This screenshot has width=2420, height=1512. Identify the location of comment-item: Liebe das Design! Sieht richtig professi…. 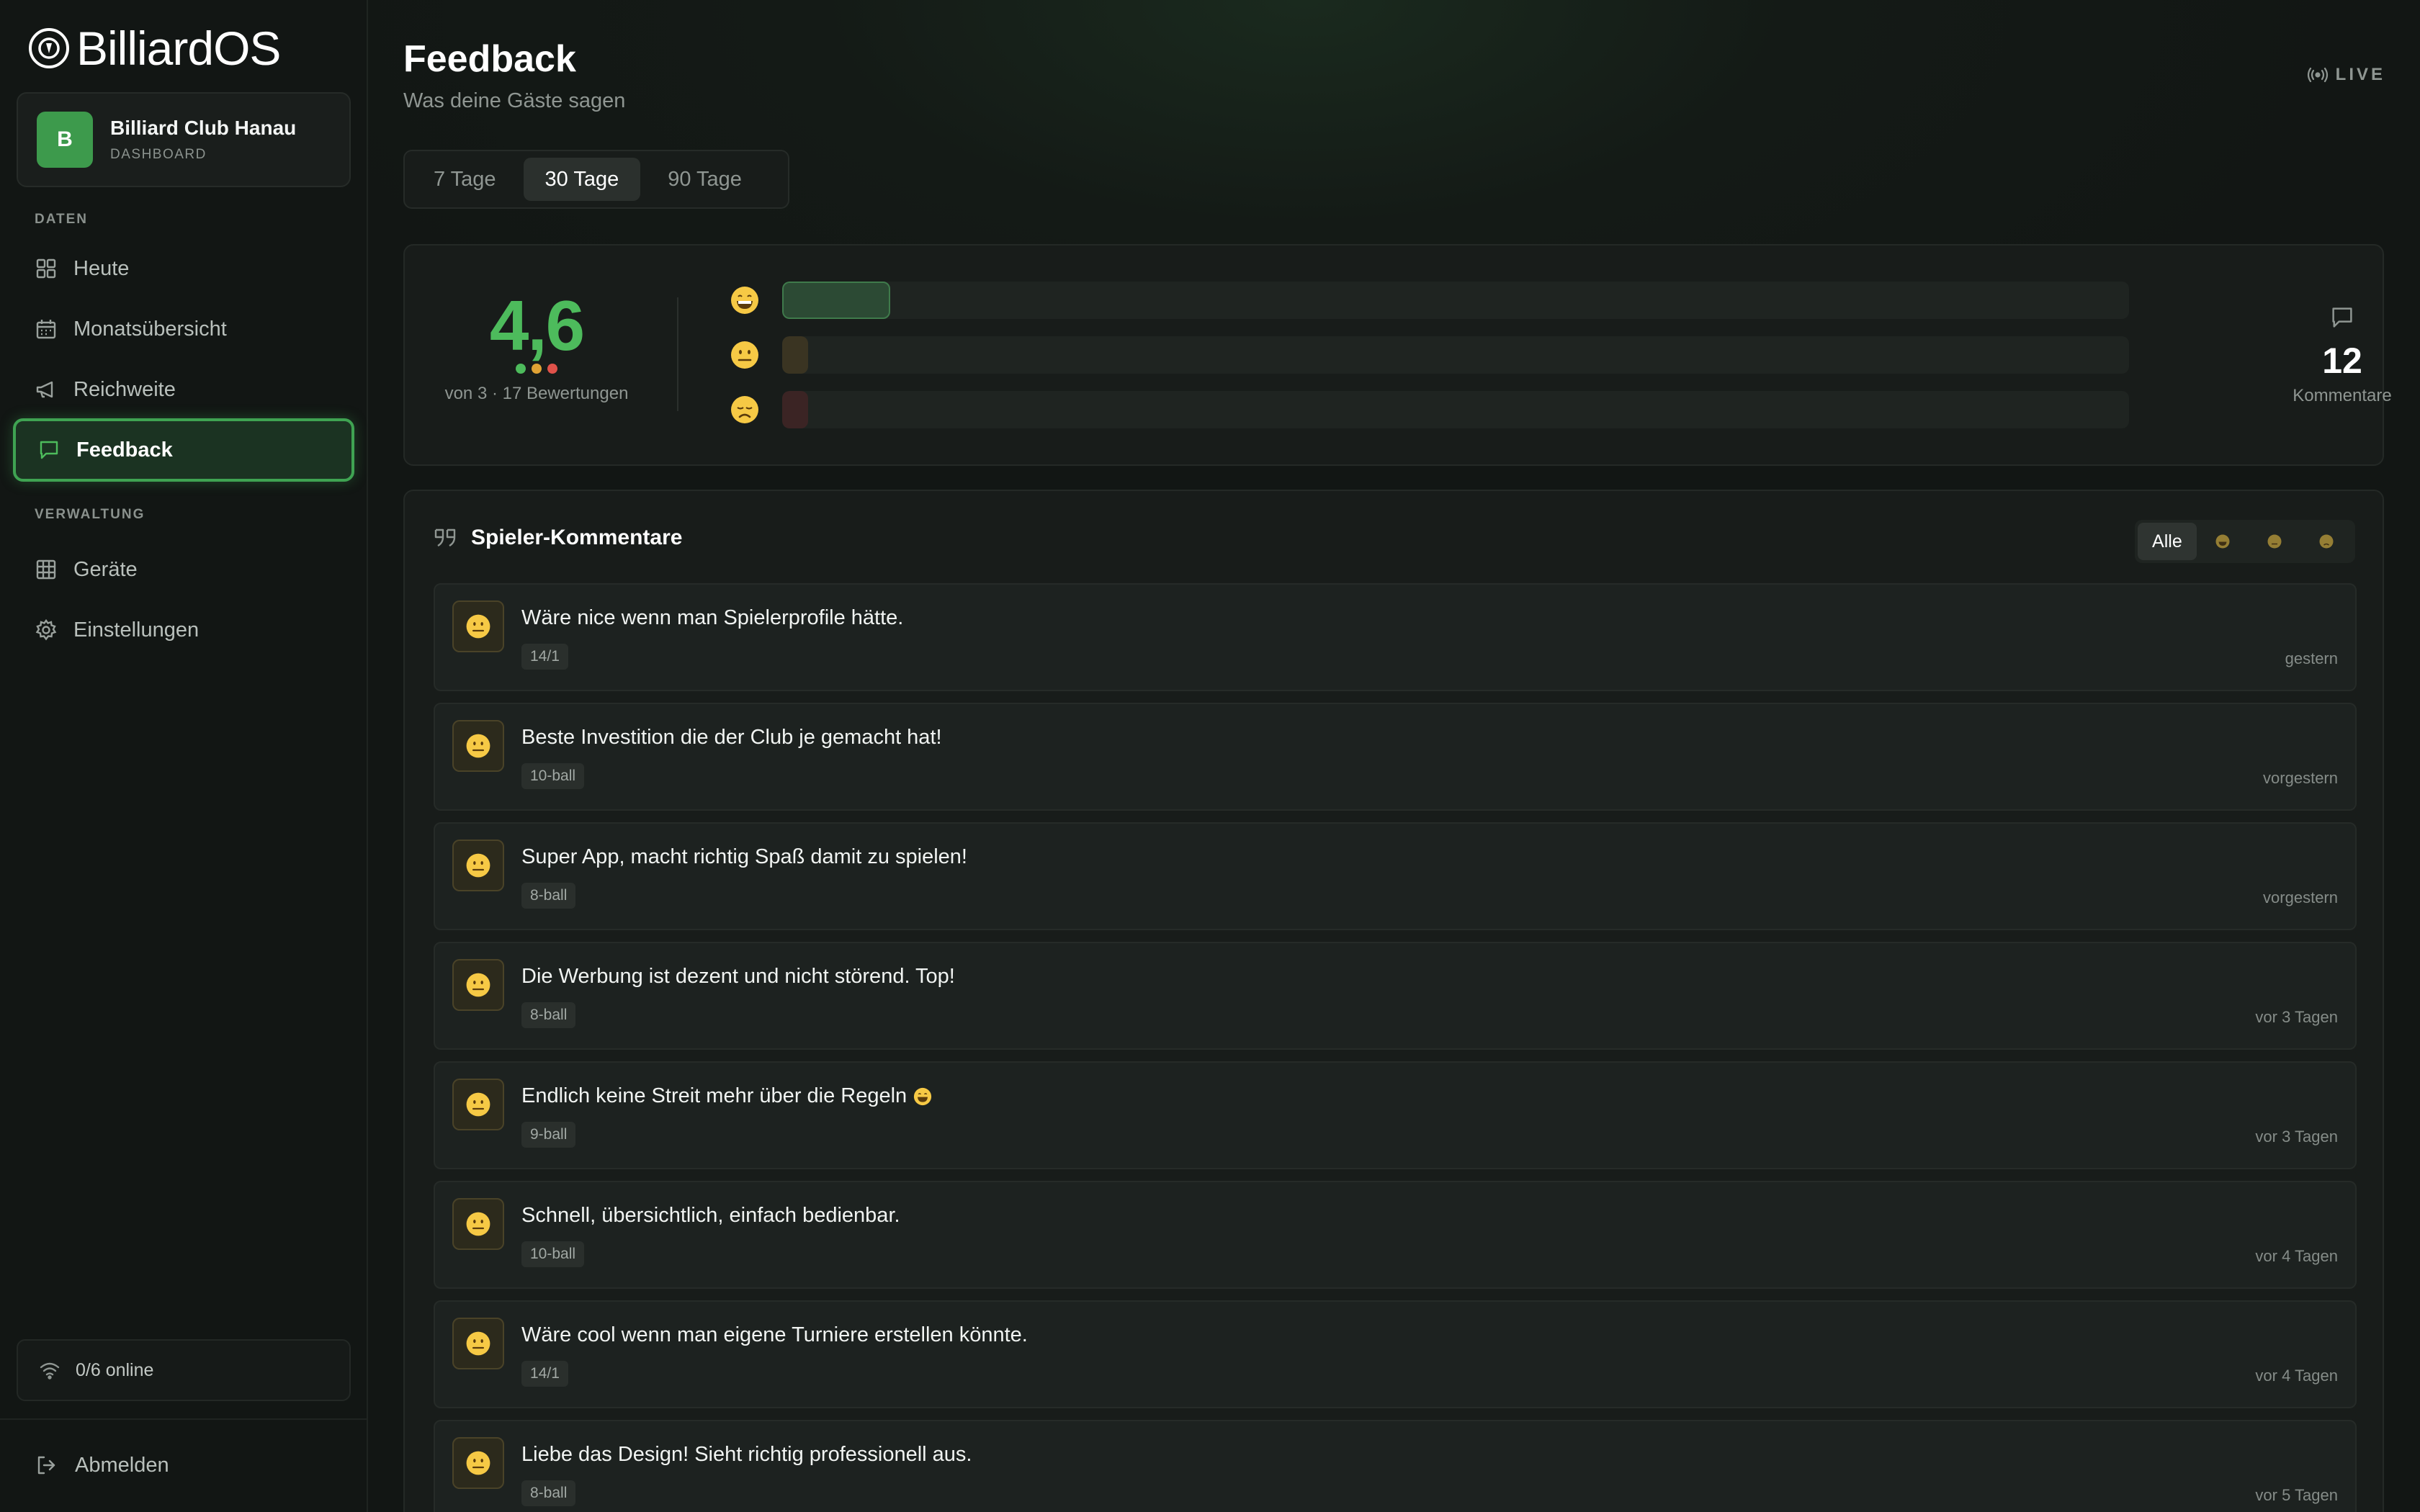
(1395, 1466).